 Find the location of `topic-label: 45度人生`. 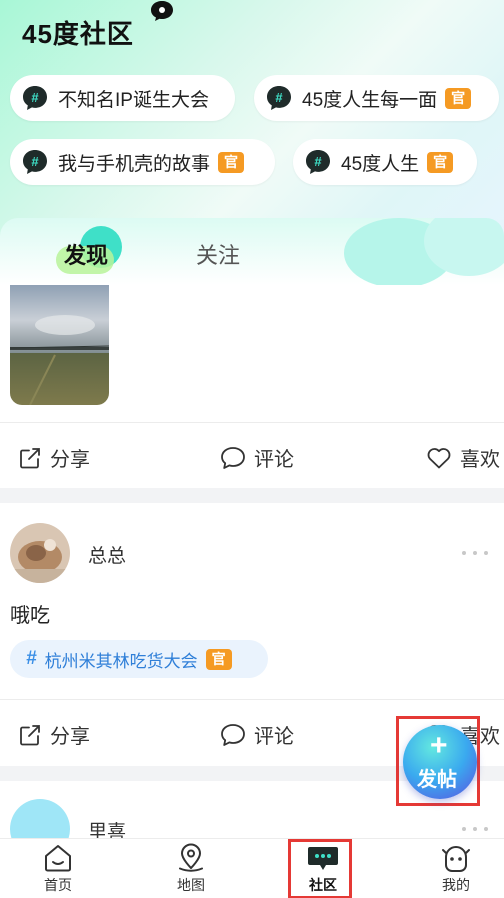

topic-label: 45度人生 is located at coordinates (380, 164).